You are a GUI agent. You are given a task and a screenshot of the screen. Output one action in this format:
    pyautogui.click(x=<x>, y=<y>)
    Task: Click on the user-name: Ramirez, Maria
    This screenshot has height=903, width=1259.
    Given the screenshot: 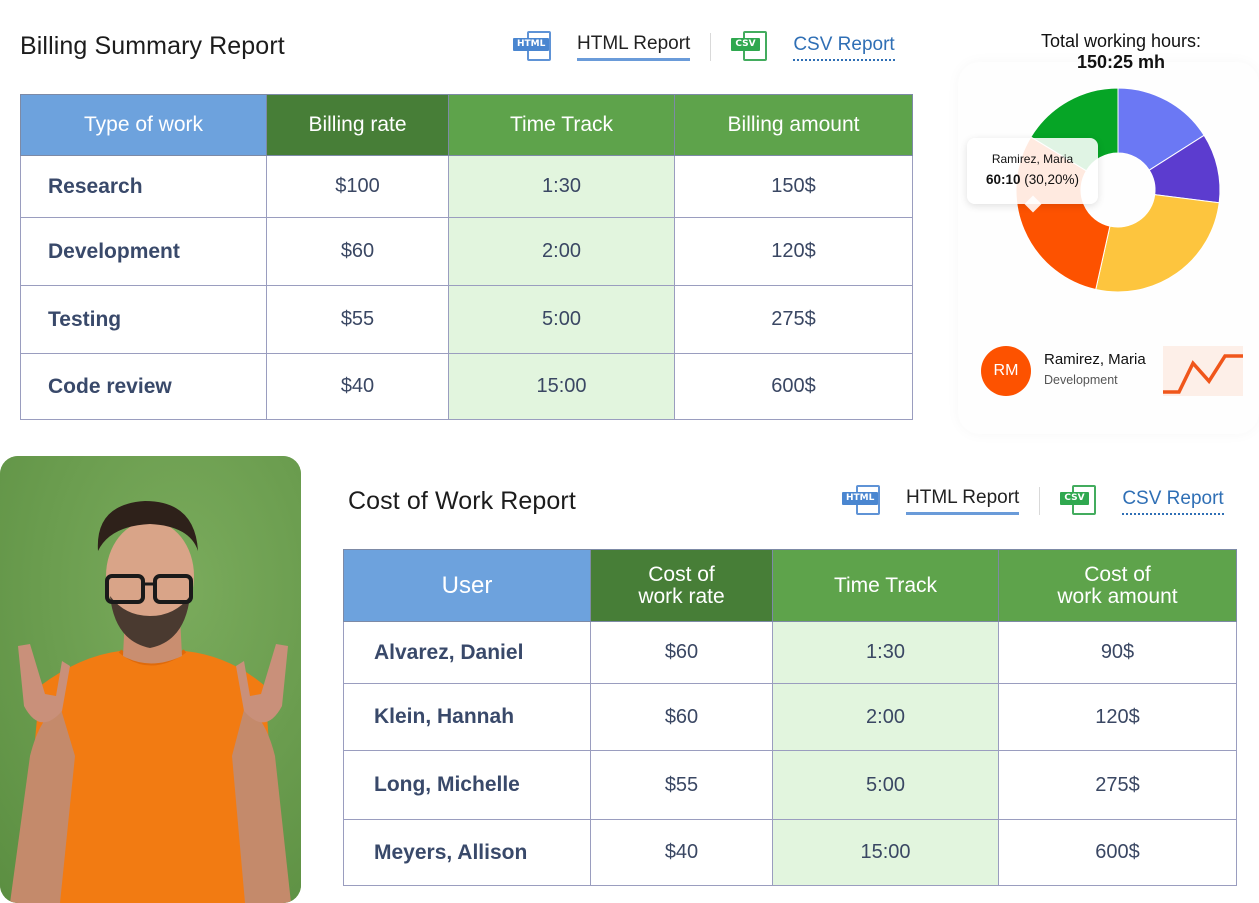 What is the action you would take?
    pyautogui.click(x=1095, y=359)
    